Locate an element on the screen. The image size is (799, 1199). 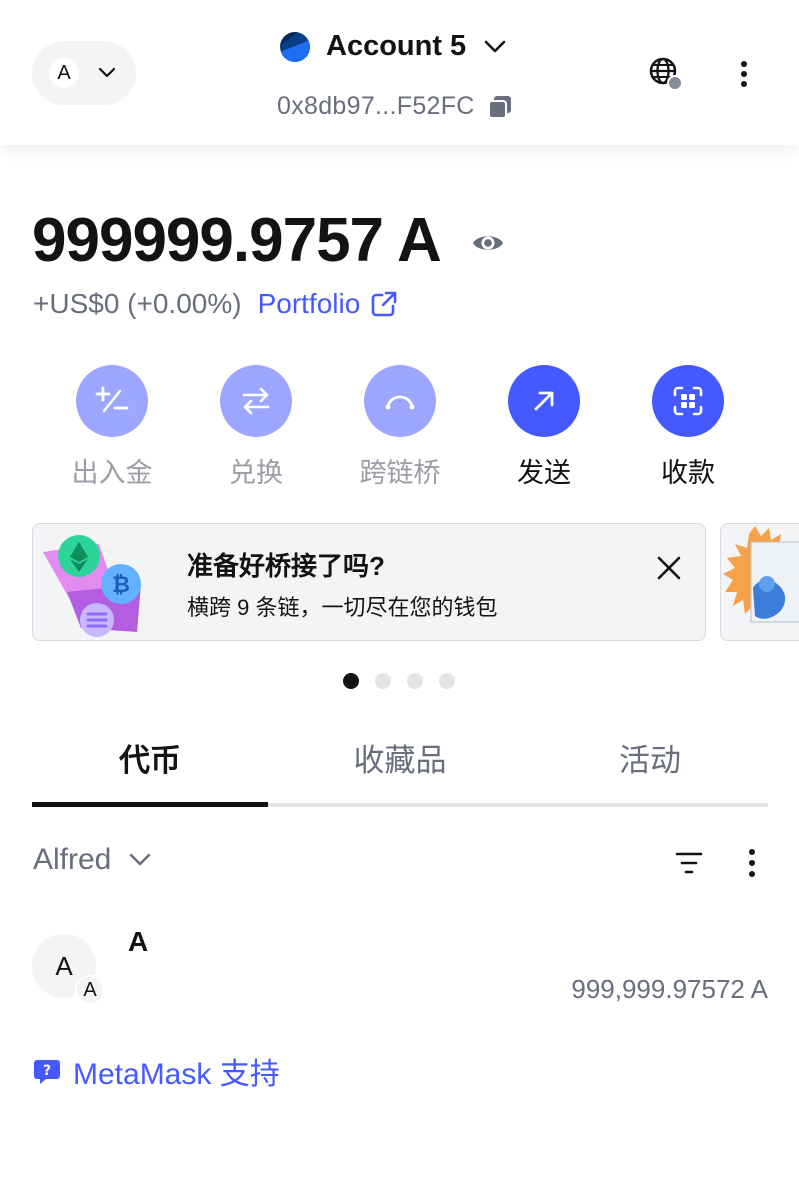
plus-minus-icon is located at coordinates (112, 399).